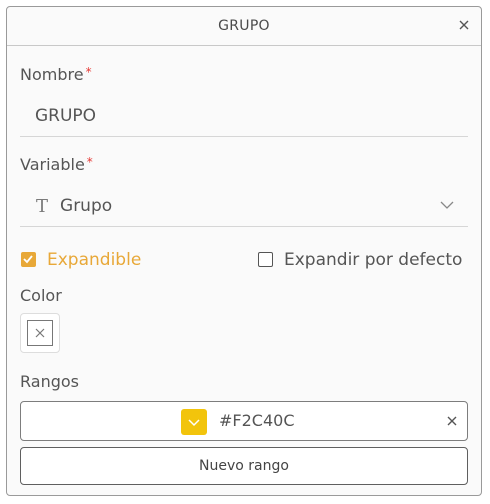 The width and height of the screenshot is (490, 504). I want to click on no-color-x-icon, so click(40, 333).